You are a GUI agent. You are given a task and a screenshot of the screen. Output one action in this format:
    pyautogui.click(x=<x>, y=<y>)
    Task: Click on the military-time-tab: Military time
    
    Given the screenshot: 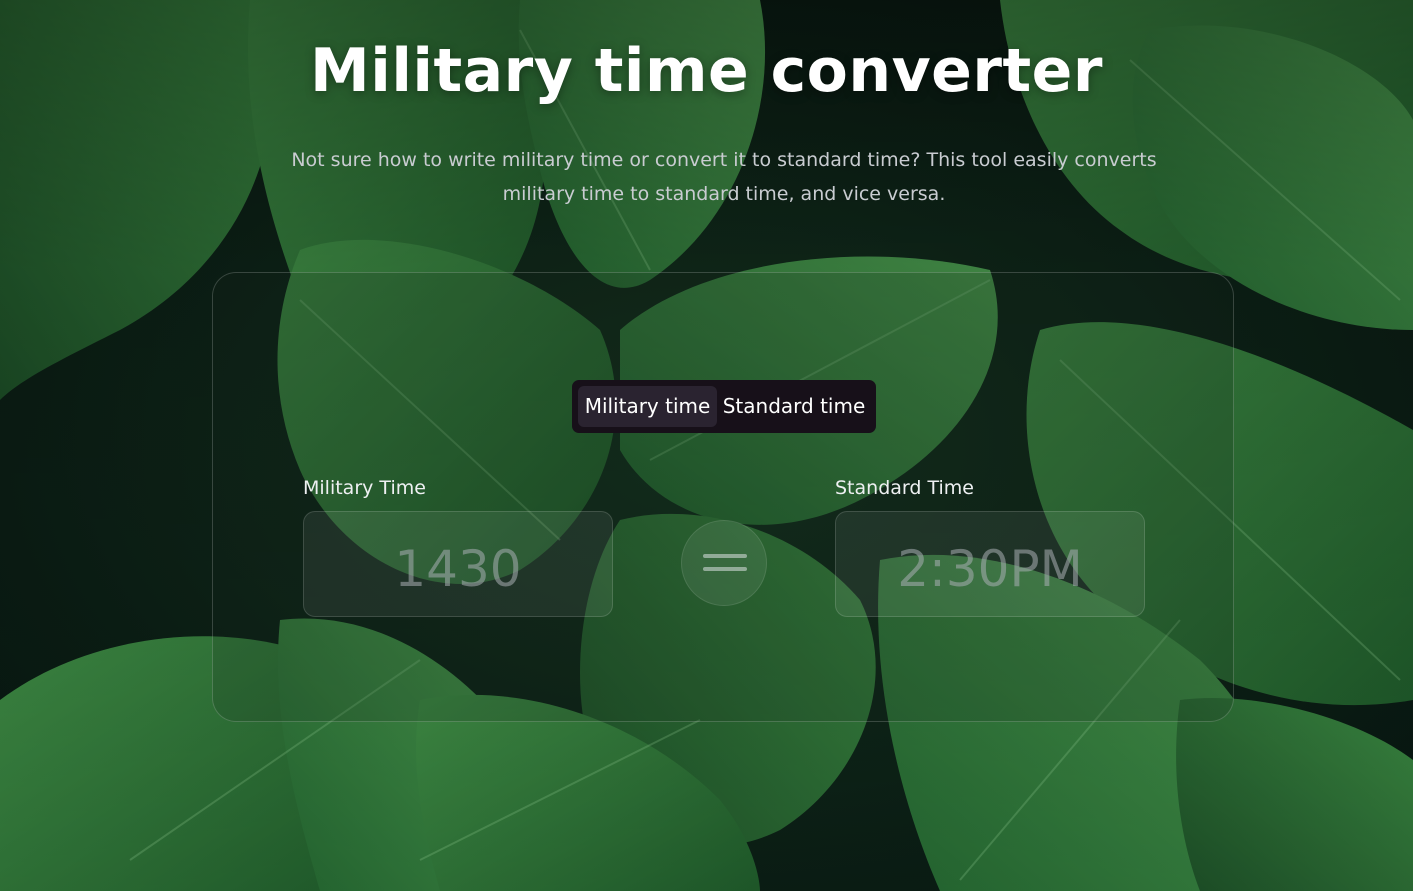 What is the action you would take?
    pyautogui.click(x=647, y=406)
    